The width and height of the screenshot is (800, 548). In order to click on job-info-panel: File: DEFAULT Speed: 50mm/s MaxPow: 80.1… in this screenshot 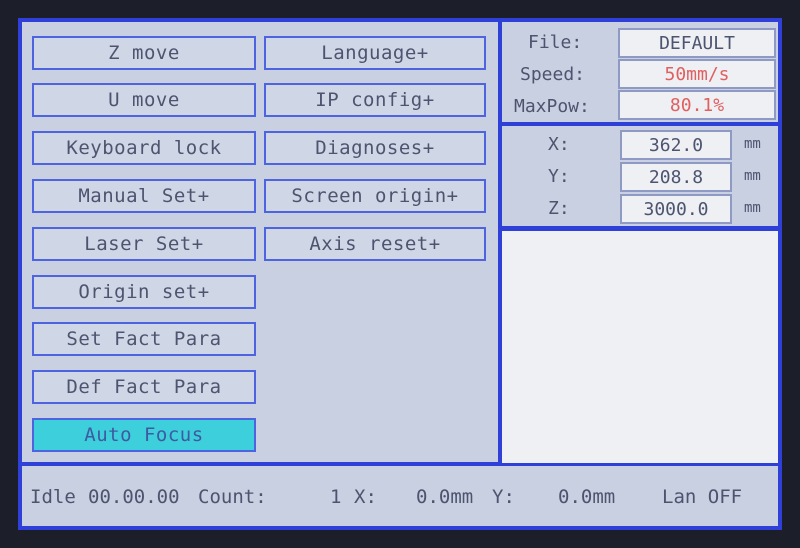, I will do `click(640, 72)`.